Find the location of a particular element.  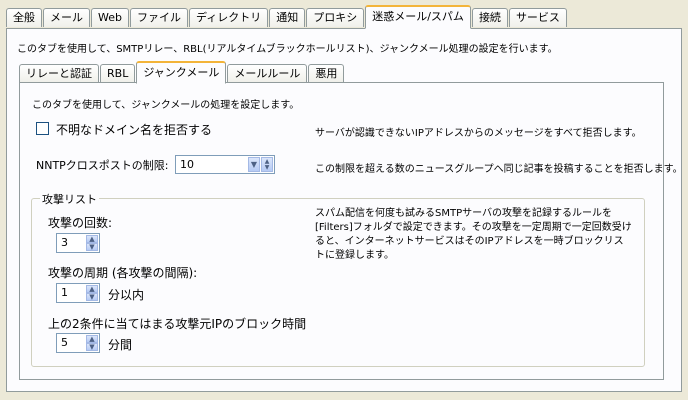

reject-unknown-checkbox is located at coordinates (42, 128).